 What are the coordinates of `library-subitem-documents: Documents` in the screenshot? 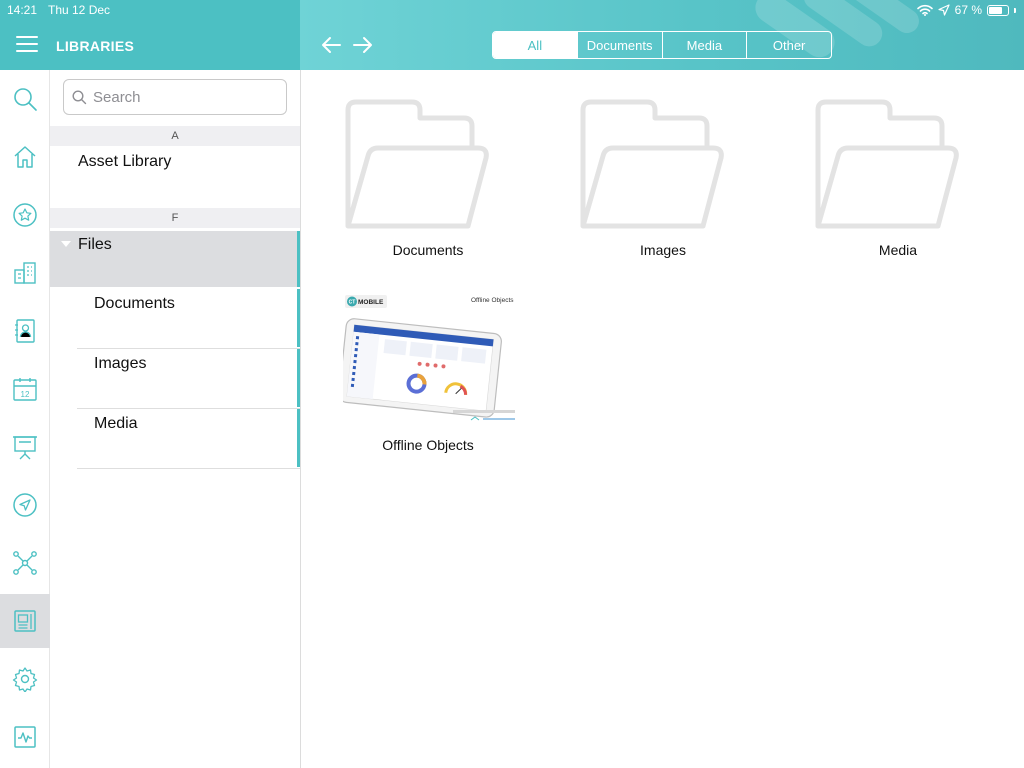 It's located at (175, 318).